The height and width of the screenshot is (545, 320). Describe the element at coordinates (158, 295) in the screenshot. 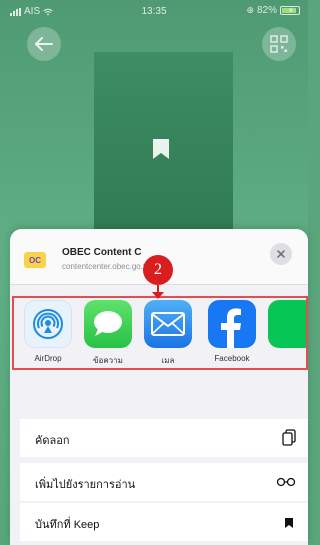

I see `annotation-arrow-head` at that location.